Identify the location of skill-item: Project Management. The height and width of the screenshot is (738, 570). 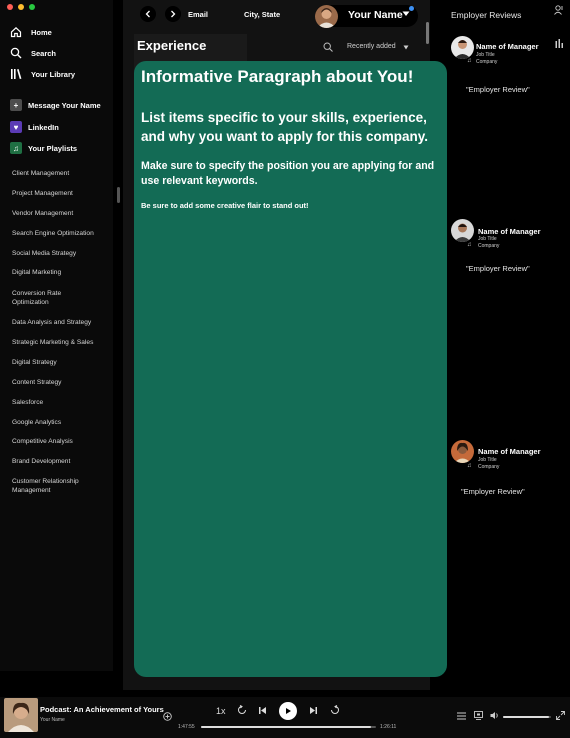
(62, 193).